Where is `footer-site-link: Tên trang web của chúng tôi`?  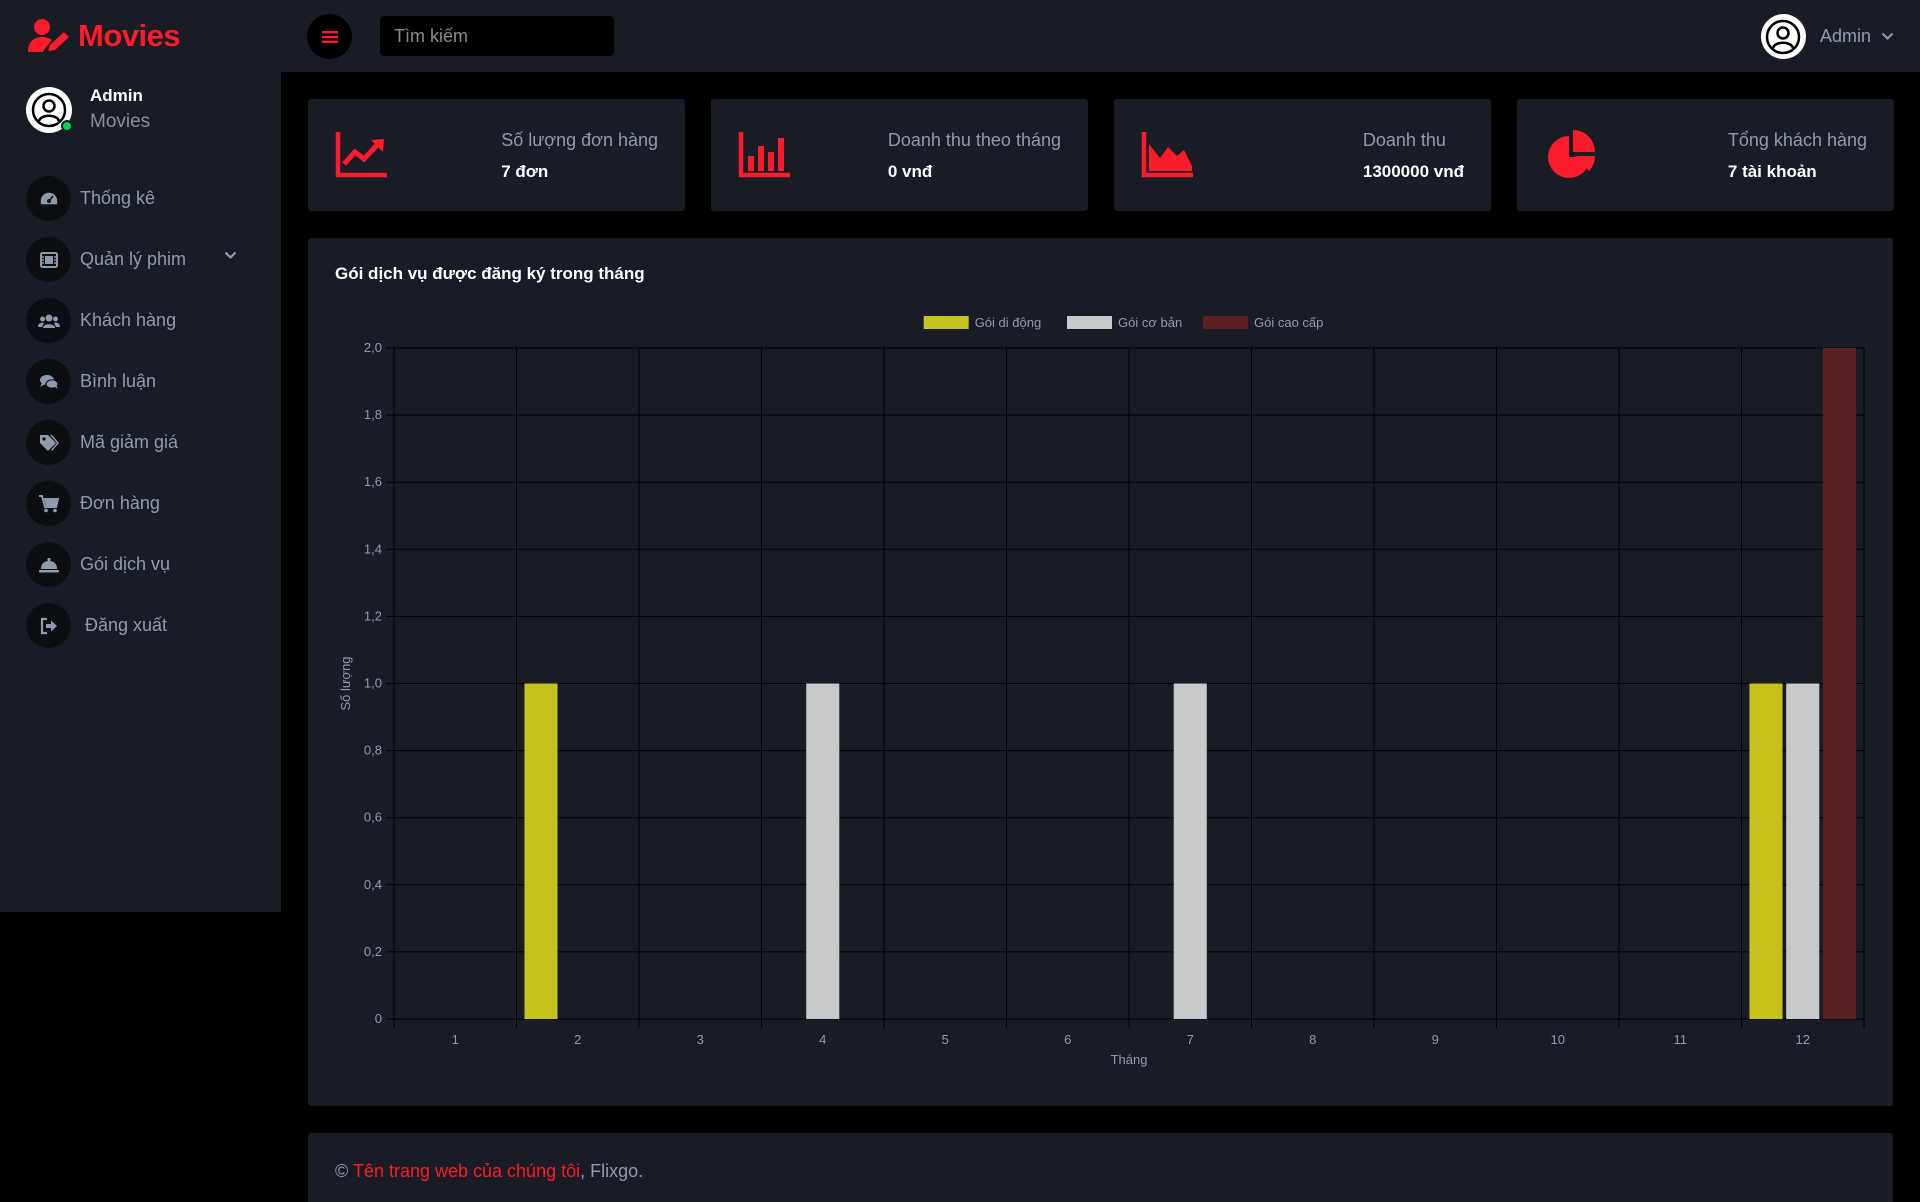 footer-site-link: Tên trang web của chúng tôi is located at coordinates (466, 1171).